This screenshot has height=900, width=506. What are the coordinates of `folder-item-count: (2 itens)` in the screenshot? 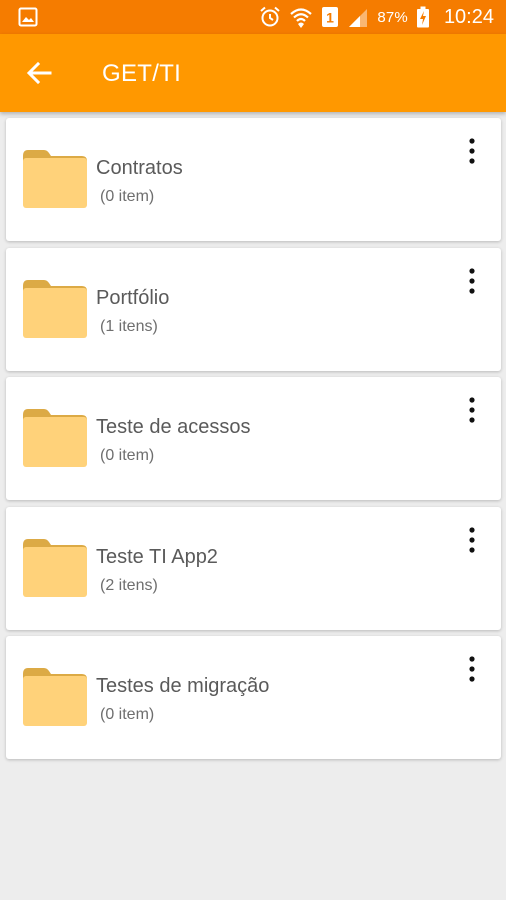 It's located at (129, 585).